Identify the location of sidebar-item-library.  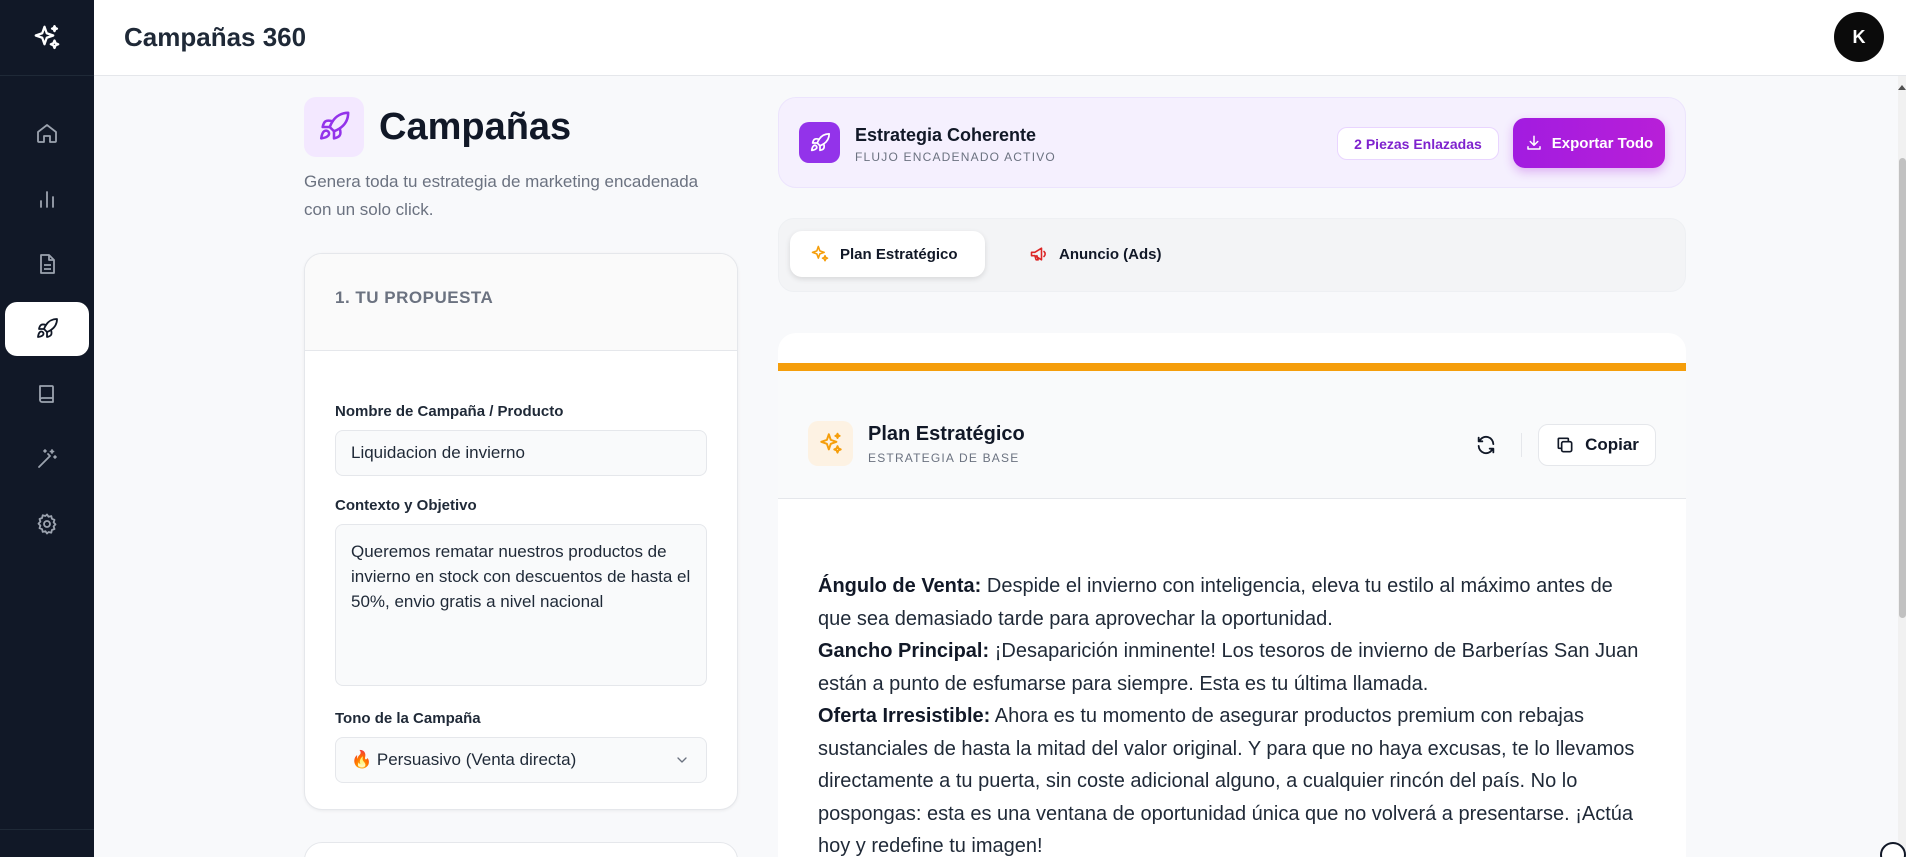
(47, 394).